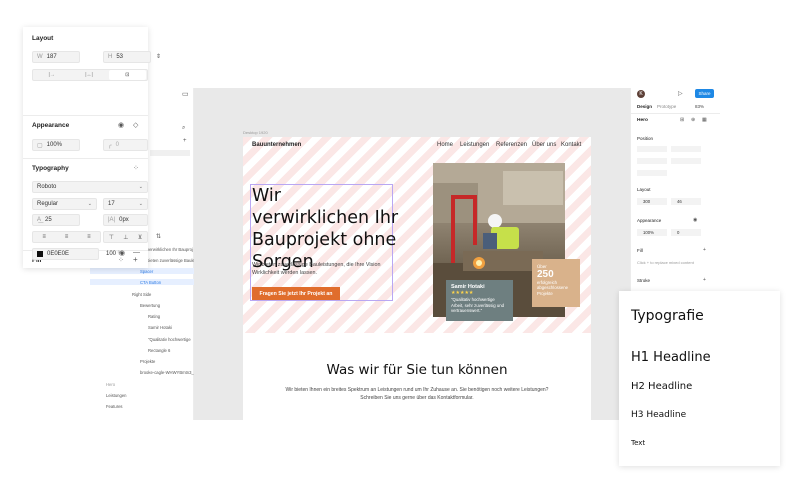  Describe the element at coordinates (40, 254) in the screenshot. I see `fill-swatch` at that location.